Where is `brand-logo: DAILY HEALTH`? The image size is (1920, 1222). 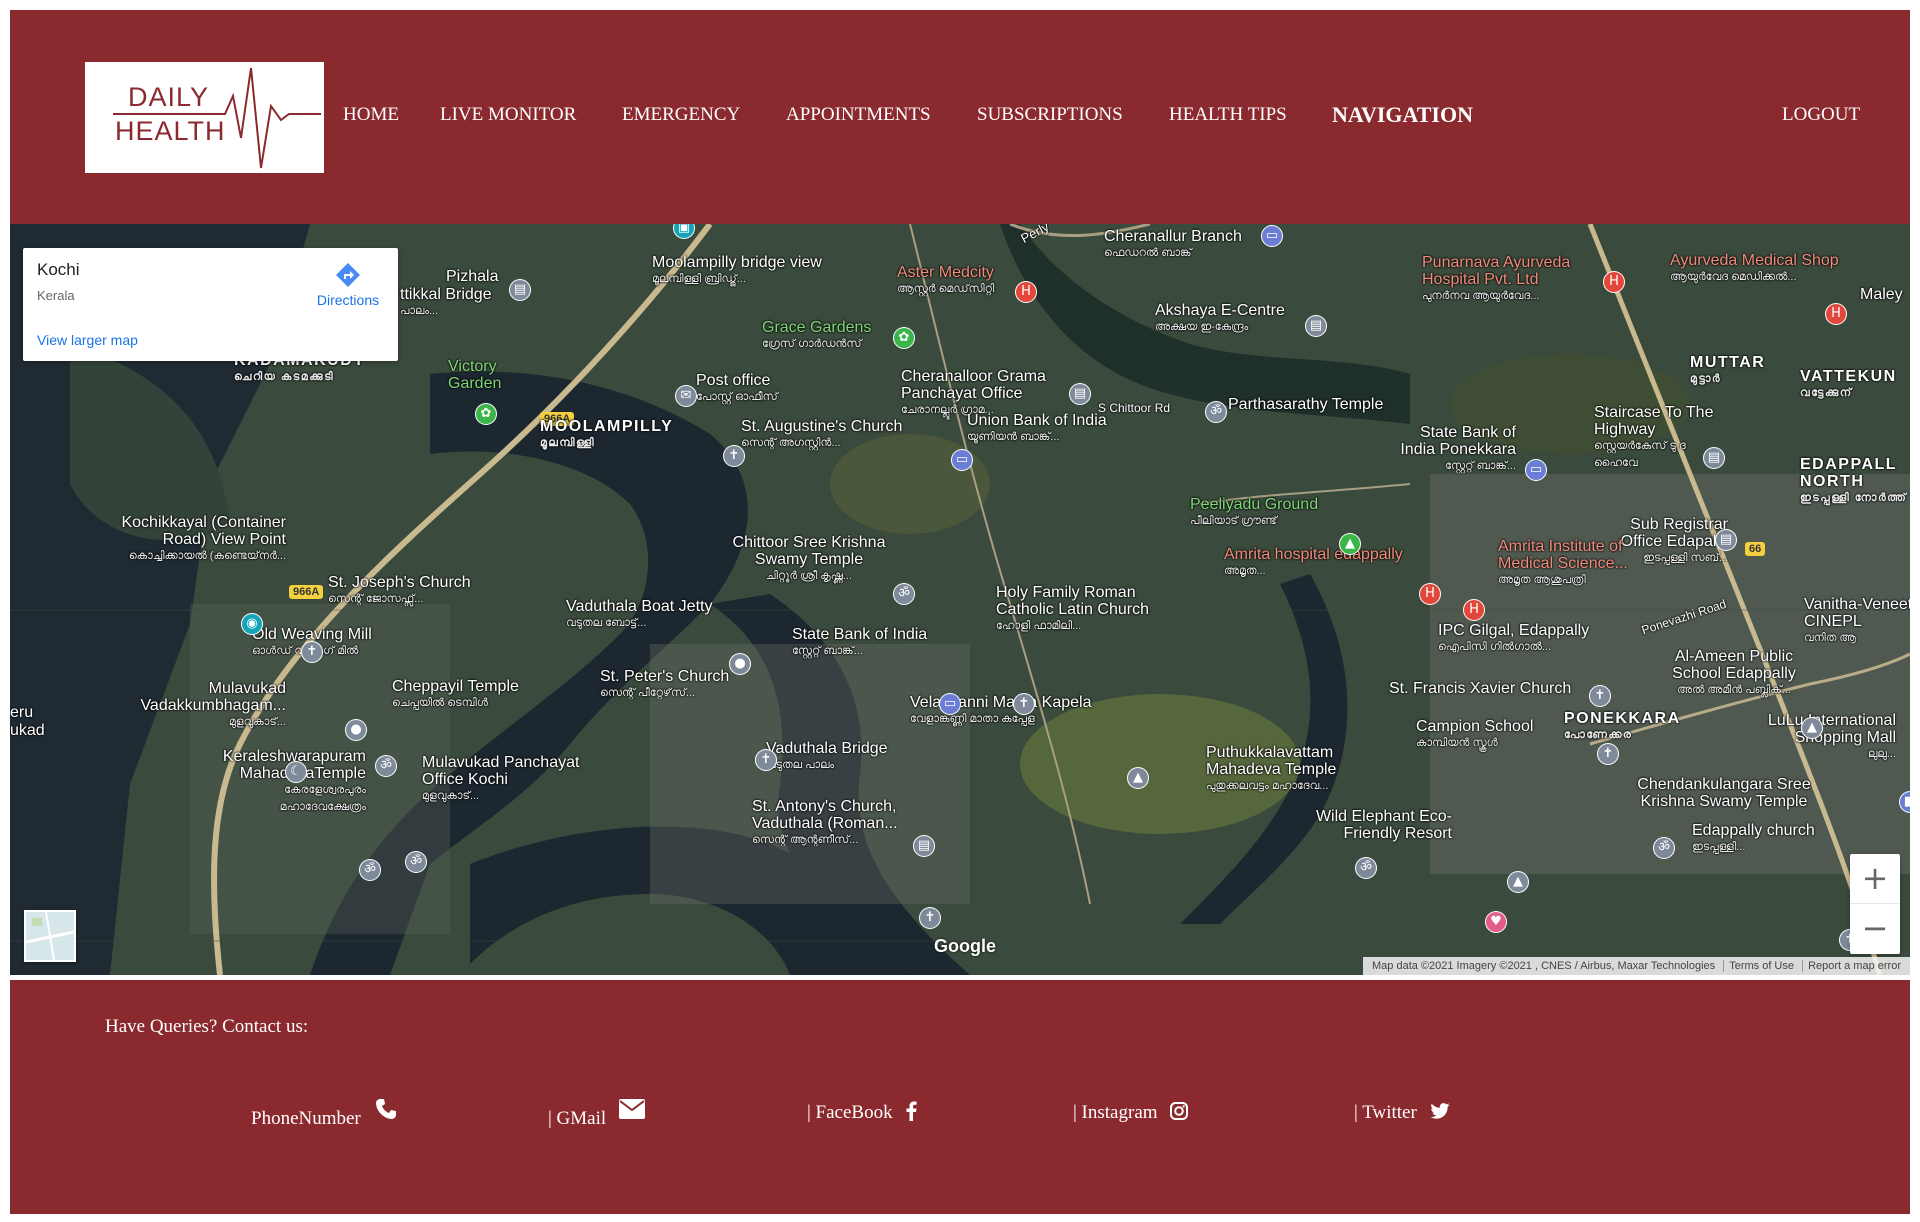
brand-logo: DAILY HEALTH is located at coordinates (204, 117).